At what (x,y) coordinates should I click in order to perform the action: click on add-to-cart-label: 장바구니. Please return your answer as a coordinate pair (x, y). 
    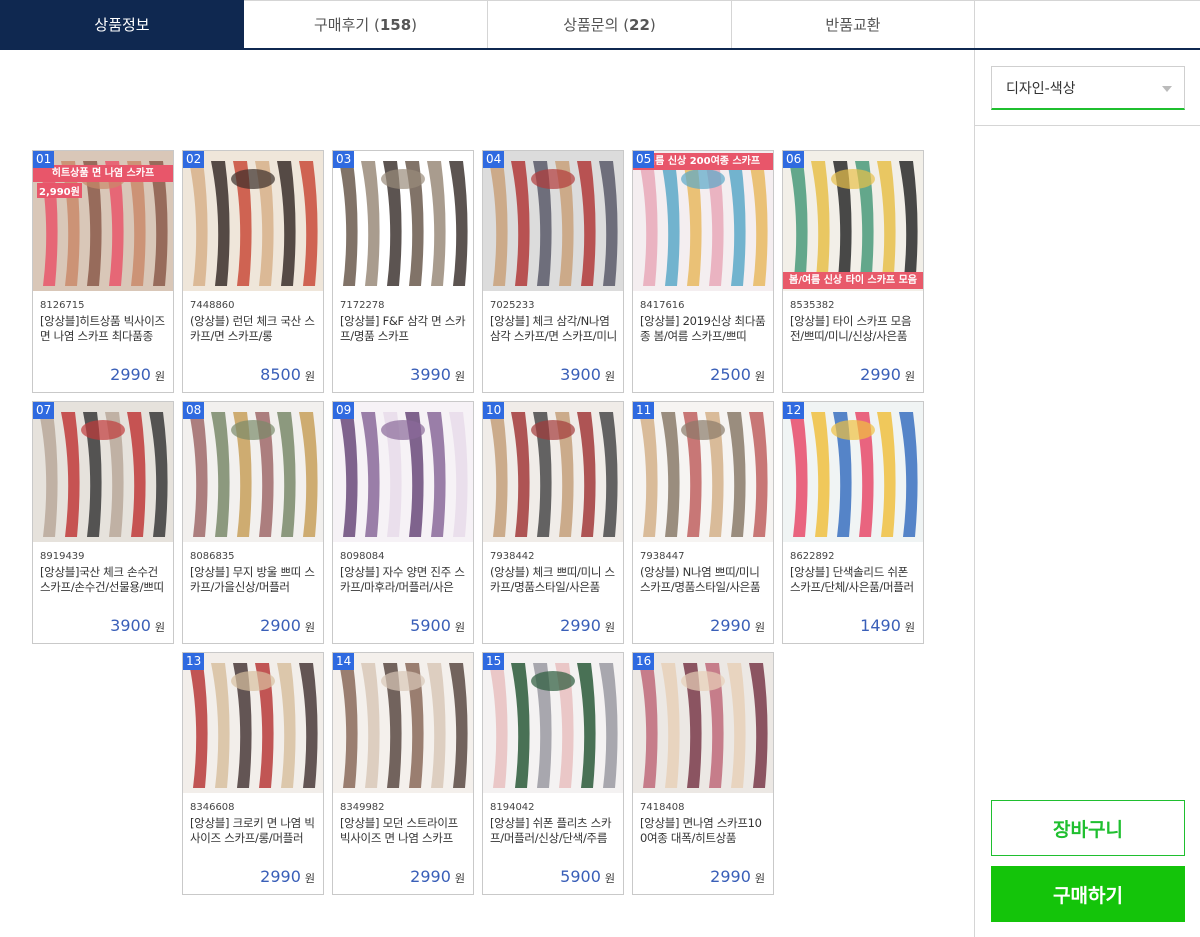
    Looking at the image, I should click on (1088, 829).